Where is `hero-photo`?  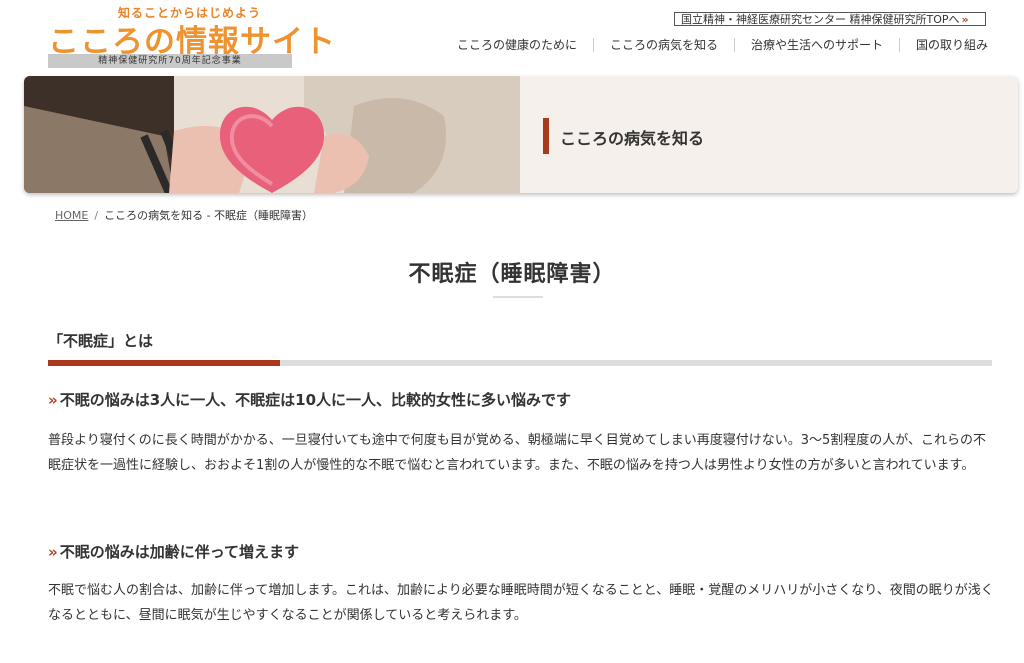 hero-photo is located at coordinates (272, 134).